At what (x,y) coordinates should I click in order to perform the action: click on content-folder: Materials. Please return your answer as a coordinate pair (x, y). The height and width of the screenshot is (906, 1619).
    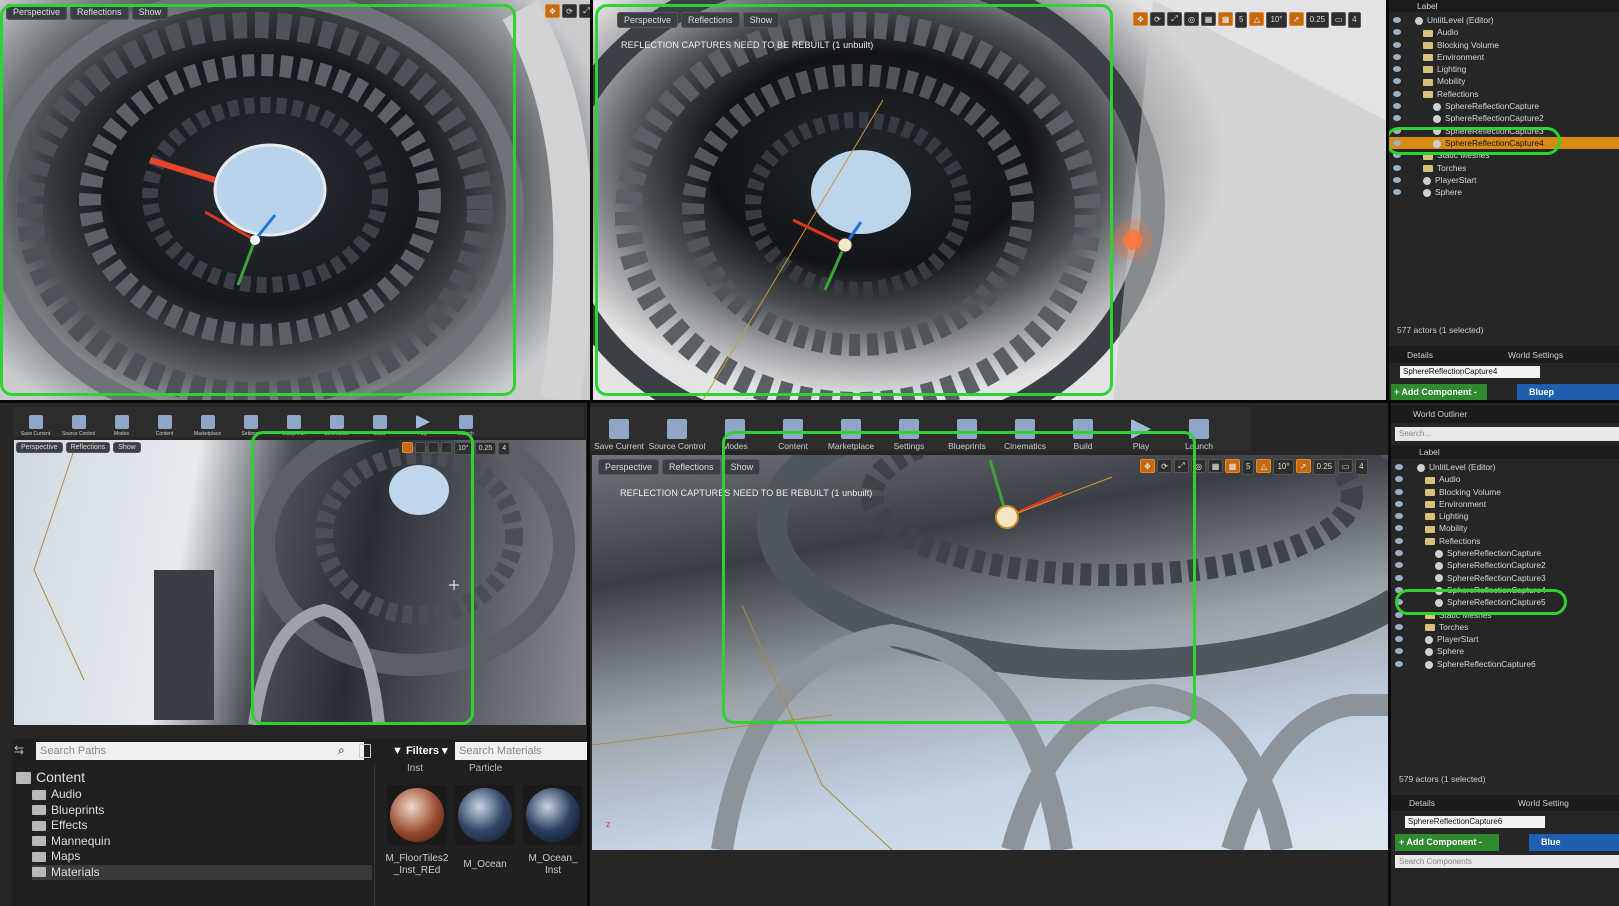
    Looking at the image, I should click on (202, 872).